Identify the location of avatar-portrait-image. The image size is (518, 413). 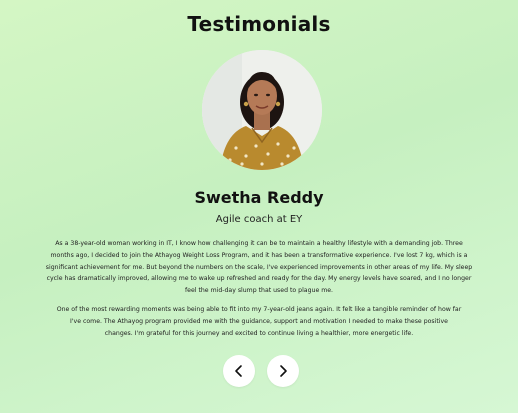
(262, 110).